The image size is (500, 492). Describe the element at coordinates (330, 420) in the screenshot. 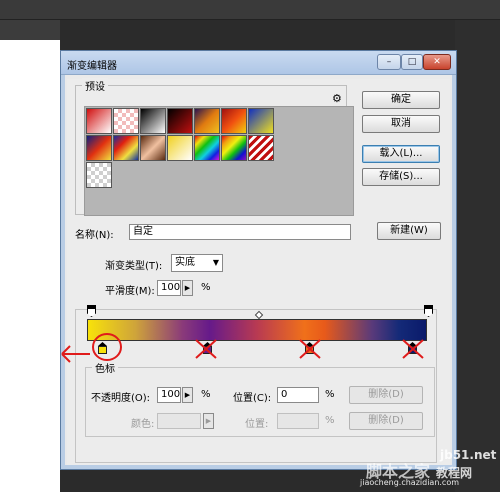

I see `location2-unit: %` at that location.